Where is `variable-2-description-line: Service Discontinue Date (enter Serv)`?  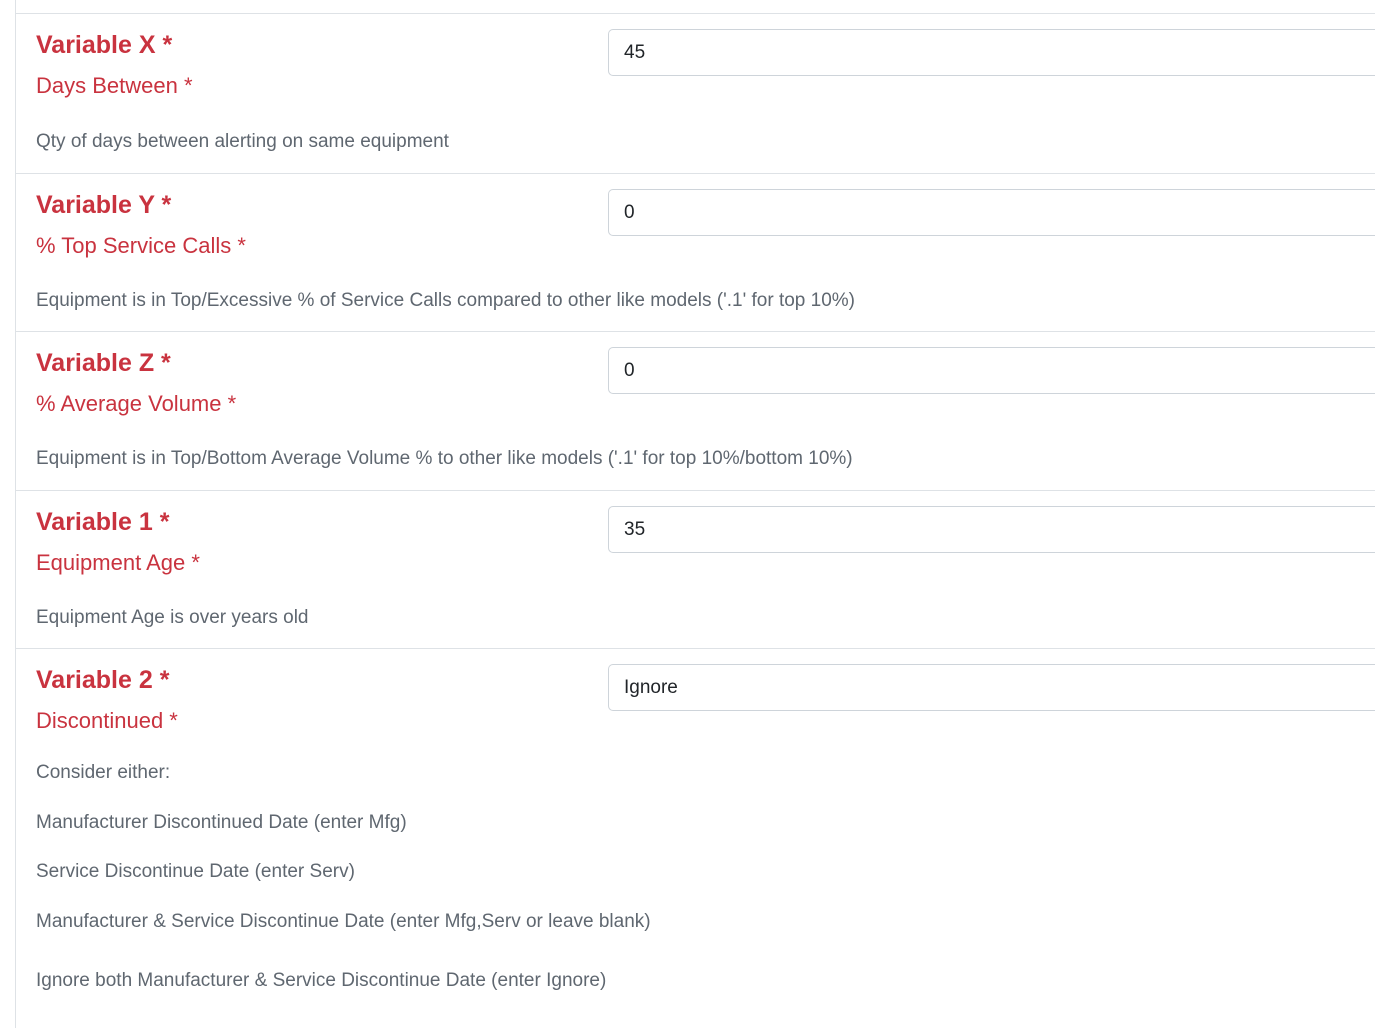 variable-2-description-line: Service Discontinue Date (enter Serv) is located at coordinates (195, 871).